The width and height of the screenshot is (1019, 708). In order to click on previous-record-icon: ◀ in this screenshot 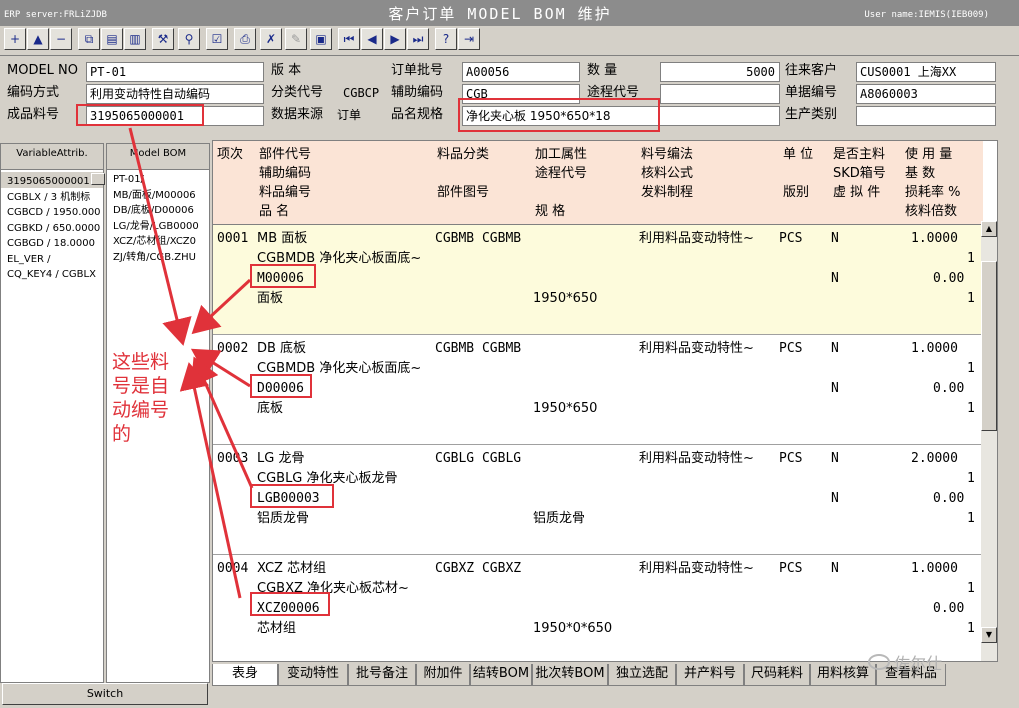, I will do `click(372, 39)`.